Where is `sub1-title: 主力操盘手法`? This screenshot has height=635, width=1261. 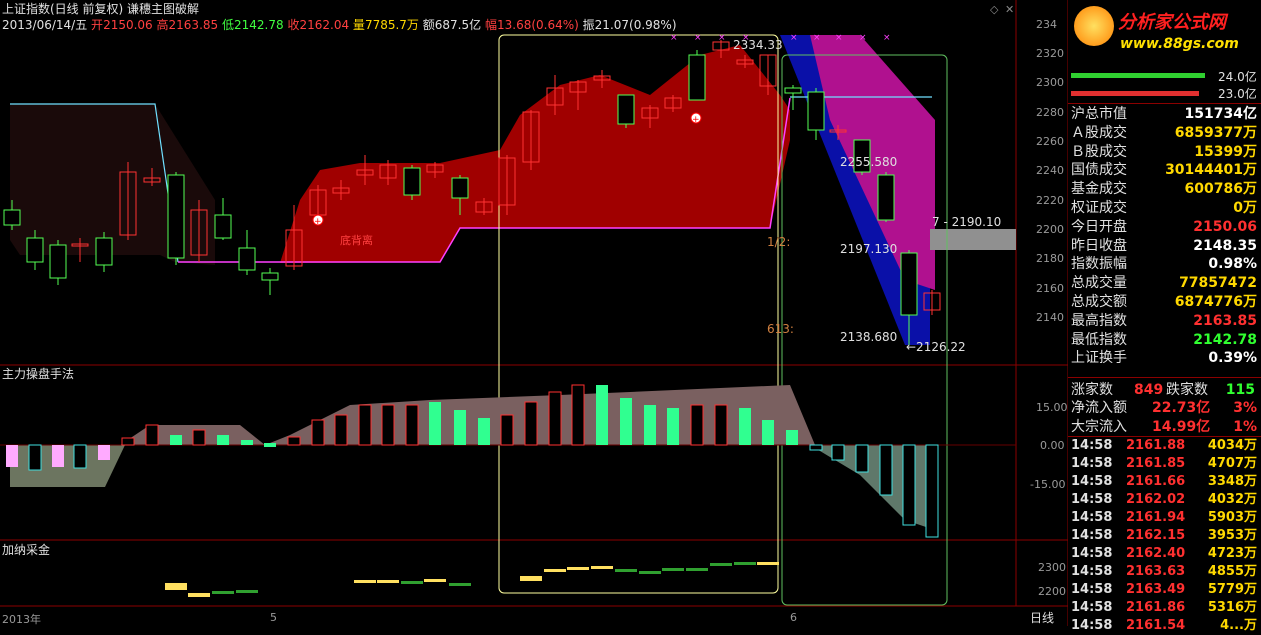 sub1-title: 主力操盘手法 is located at coordinates (38, 374).